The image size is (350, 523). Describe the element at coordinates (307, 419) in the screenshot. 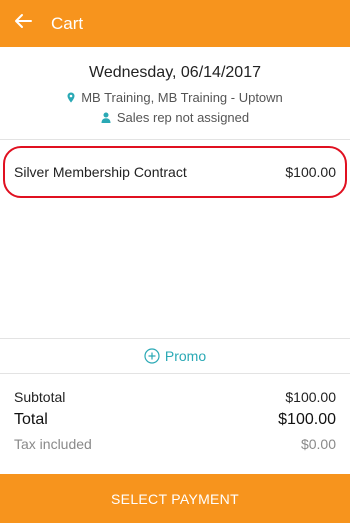

I see `total-value: $100.00` at that location.